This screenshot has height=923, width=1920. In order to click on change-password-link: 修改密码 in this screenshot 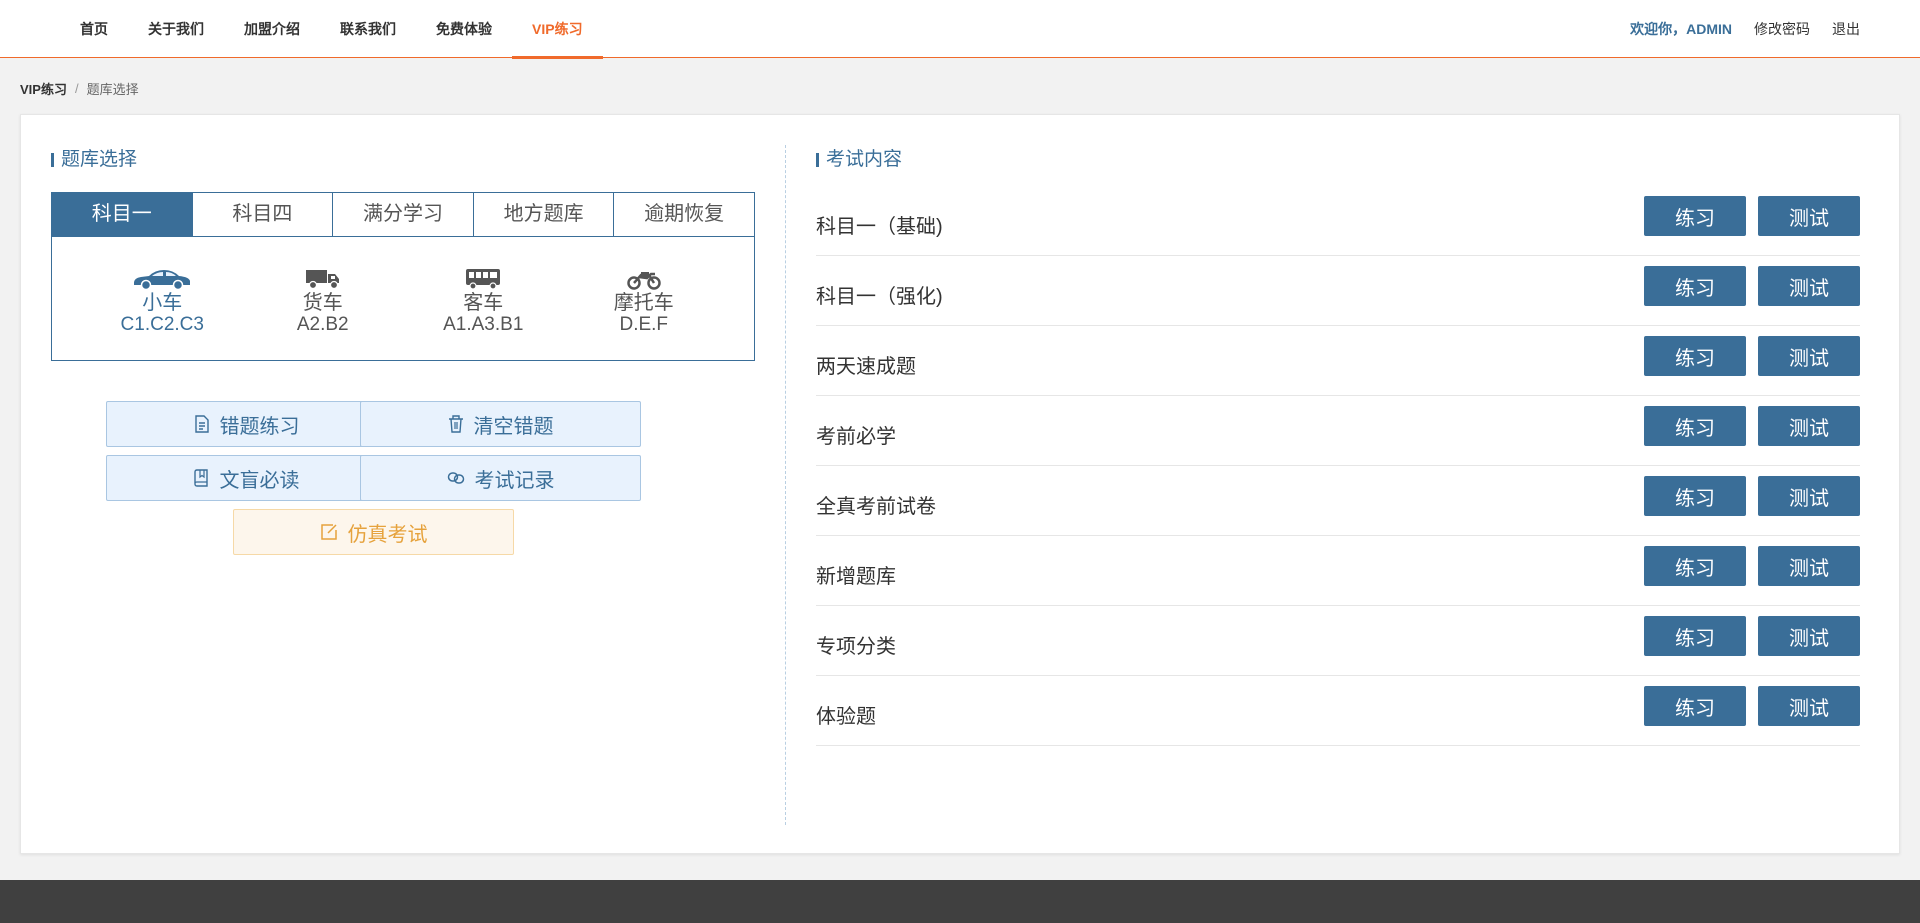, I will do `click(1782, 29)`.